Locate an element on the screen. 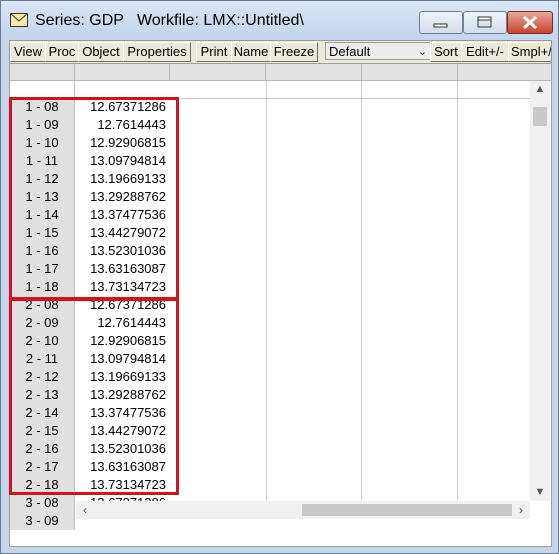 The image size is (559, 554). row-label: 1 - 10 is located at coordinates (42, 143).